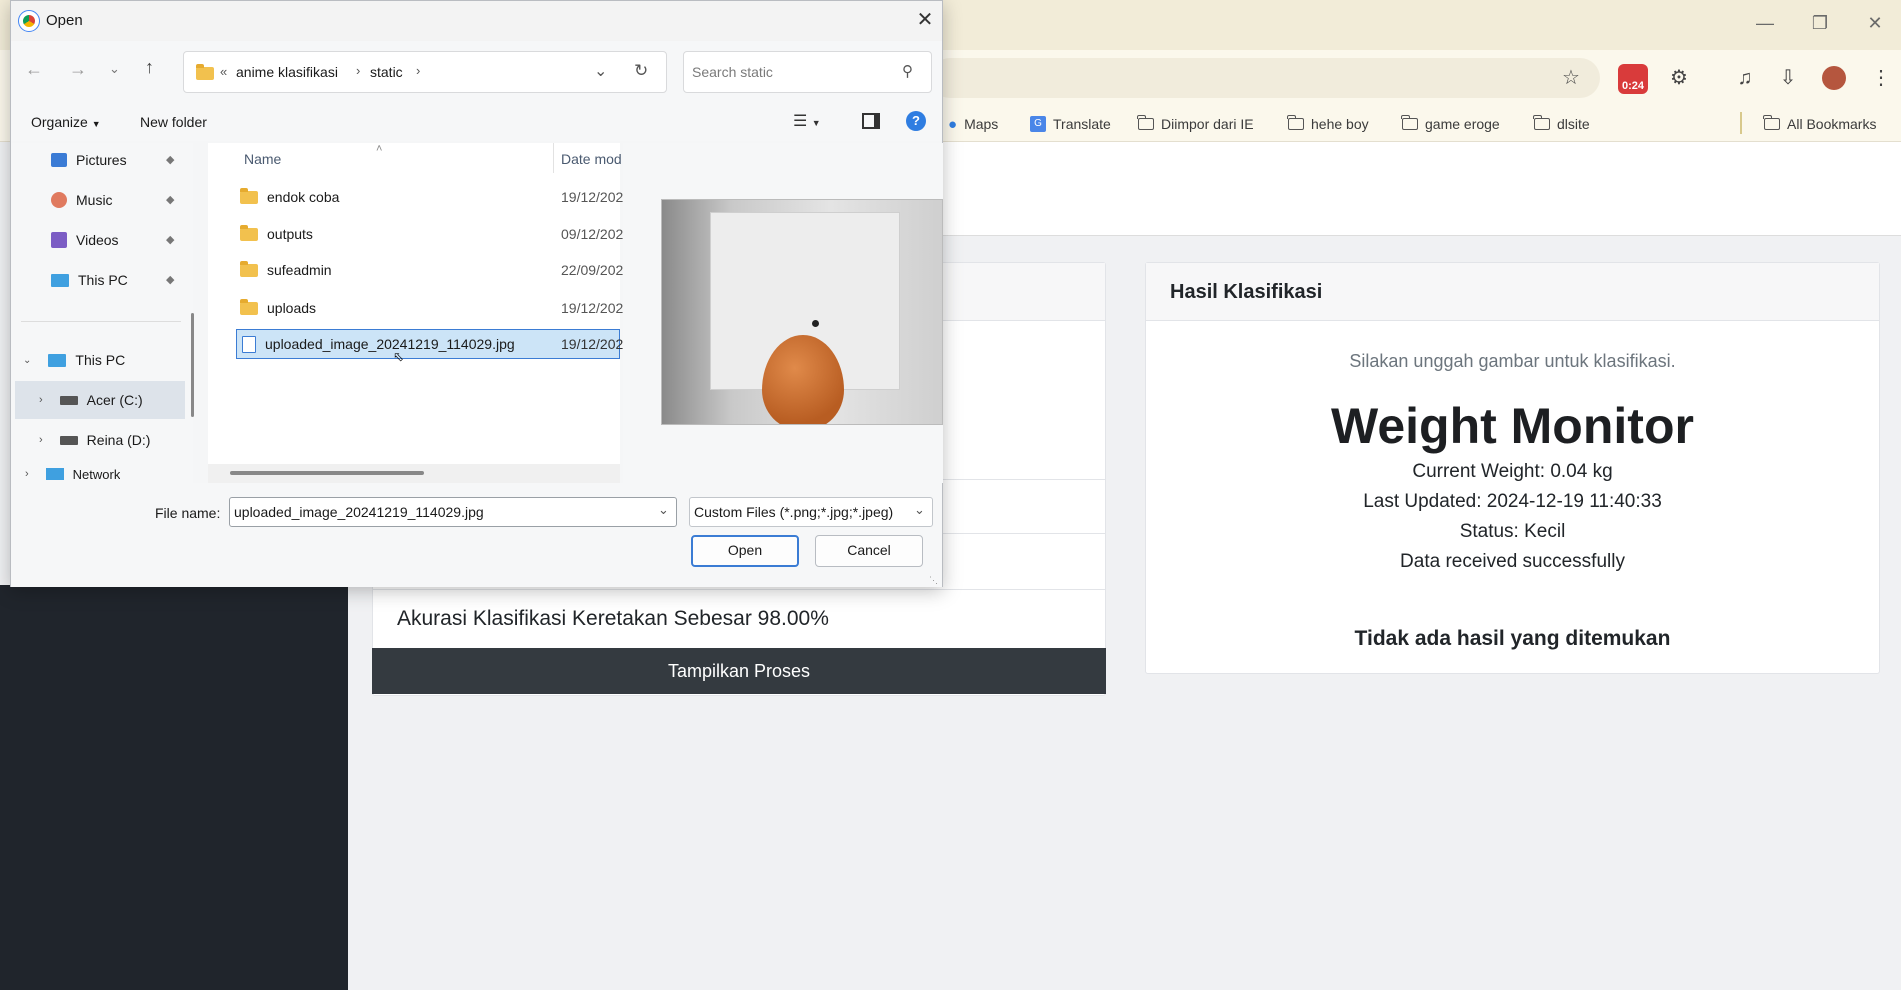 The image size is (1901, 990). What do you see at coordinates (1415, 189) in the screenshot?
I see `page-navbar` at bounding box center [1415, 189].